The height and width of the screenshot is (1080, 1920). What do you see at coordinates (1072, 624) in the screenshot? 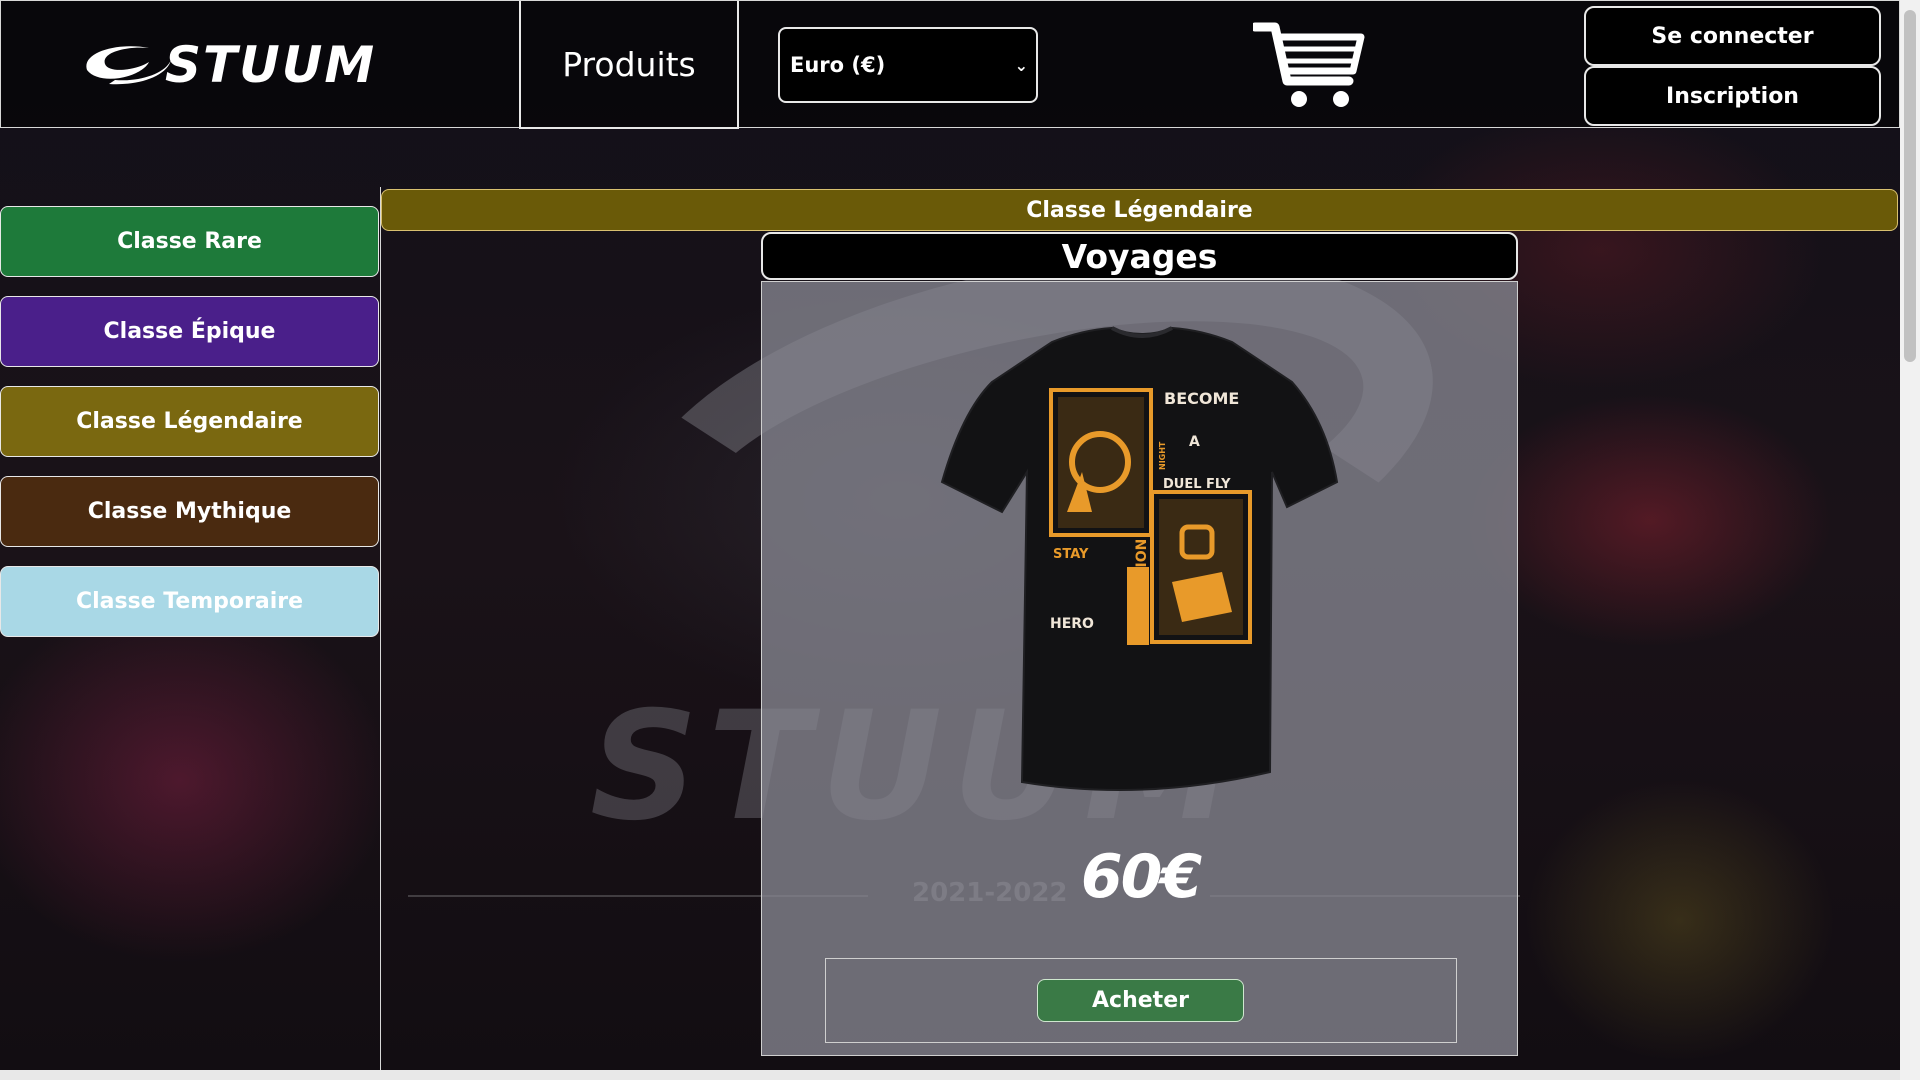
I see `tshirt-word-hero: HERO` at bounding box center [1072, 624].